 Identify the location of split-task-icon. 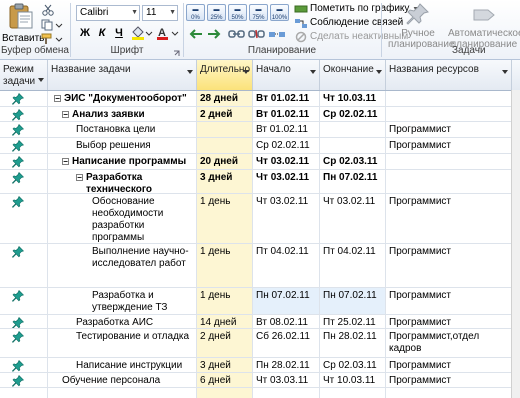
(276, 34).